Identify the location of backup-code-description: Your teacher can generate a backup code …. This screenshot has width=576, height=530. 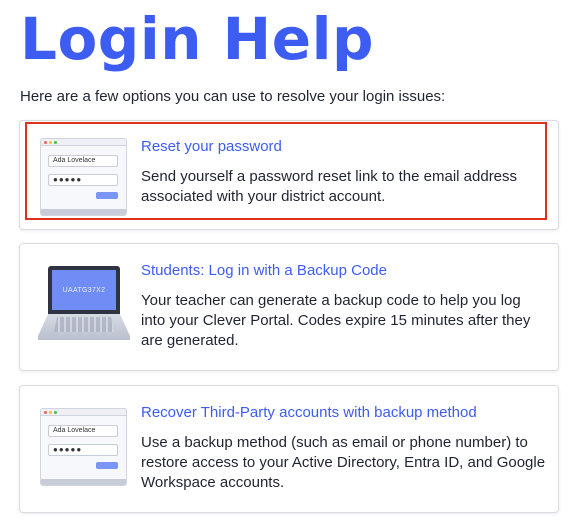
(336, 320).